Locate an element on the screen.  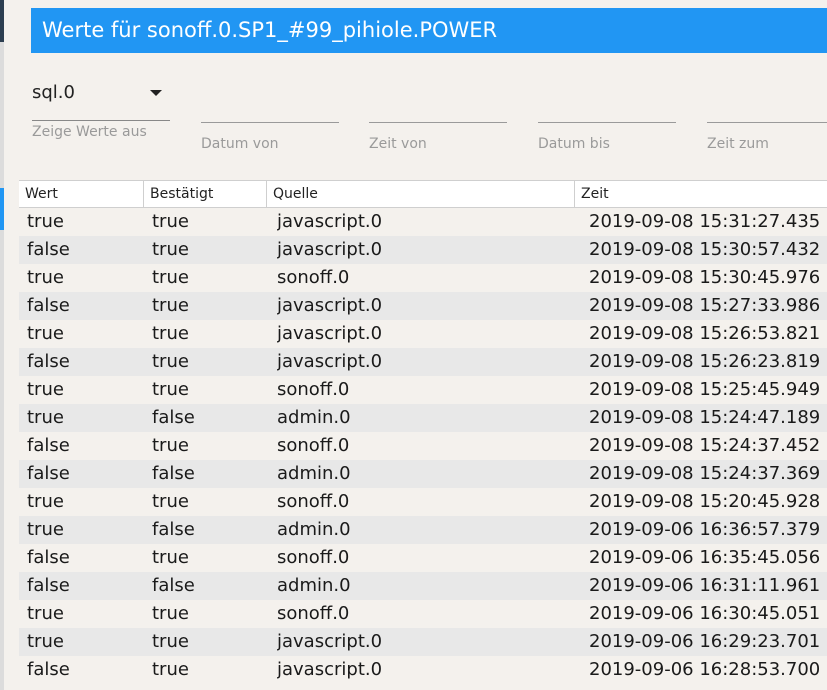
column-header-wert: Wert is located at coordinates (81, 194).